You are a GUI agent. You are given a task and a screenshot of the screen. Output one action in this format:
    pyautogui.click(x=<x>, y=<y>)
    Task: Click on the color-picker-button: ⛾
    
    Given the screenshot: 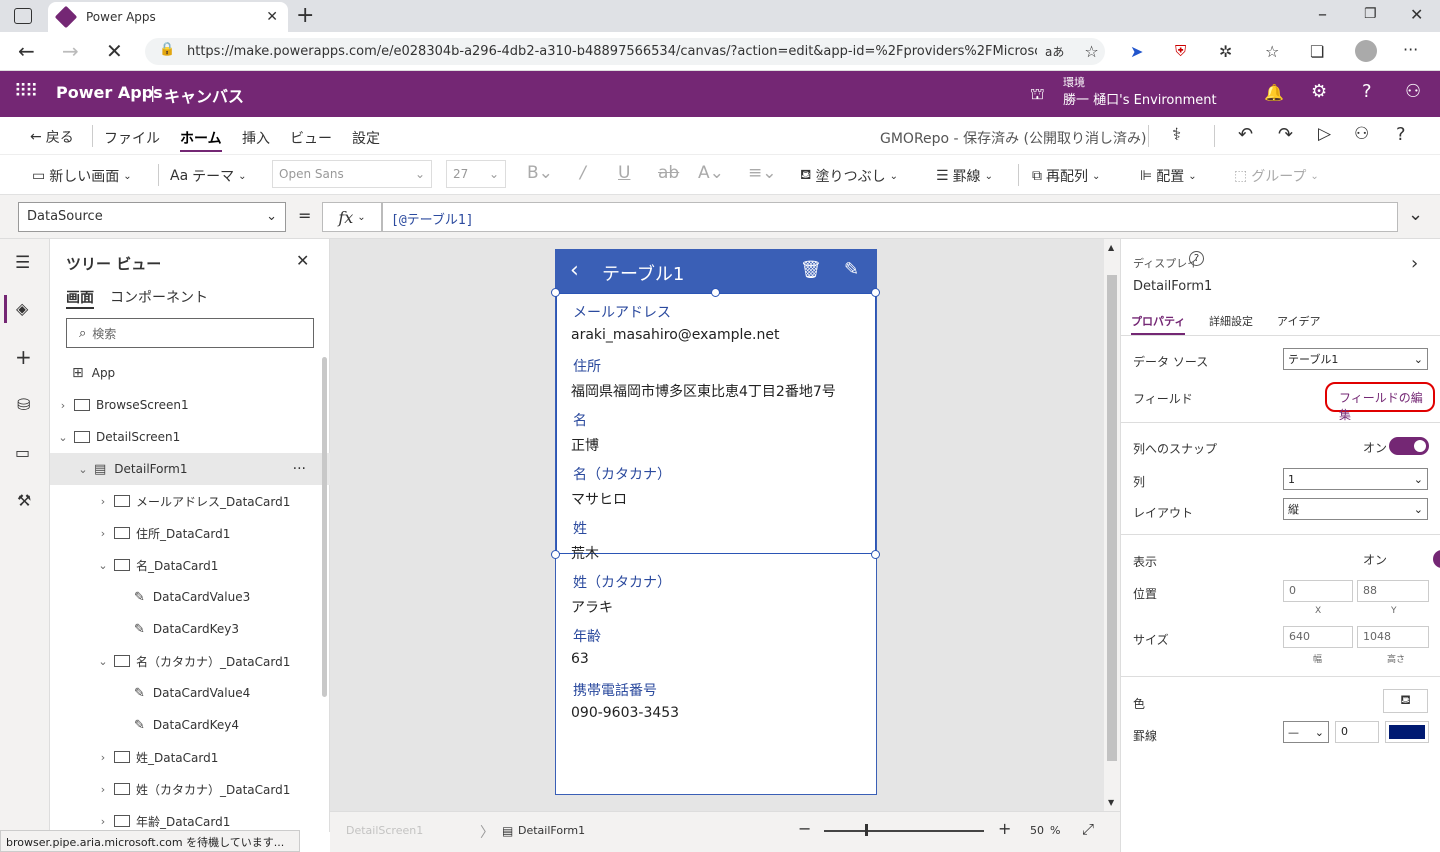 What is the action you would take?
    pyautogui.click(x=1405, y=701)
    